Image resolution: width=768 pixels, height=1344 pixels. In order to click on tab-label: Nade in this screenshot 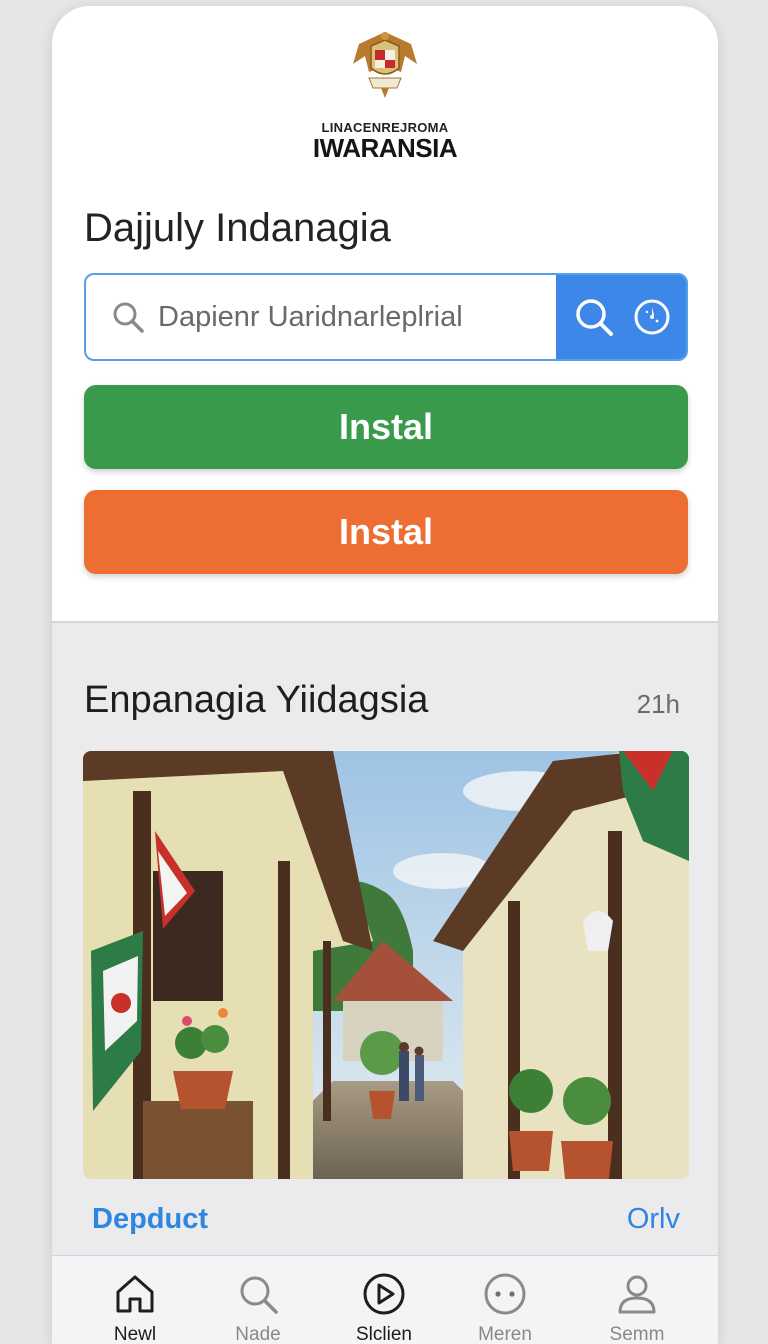, I will do `click(258, 1334)`.